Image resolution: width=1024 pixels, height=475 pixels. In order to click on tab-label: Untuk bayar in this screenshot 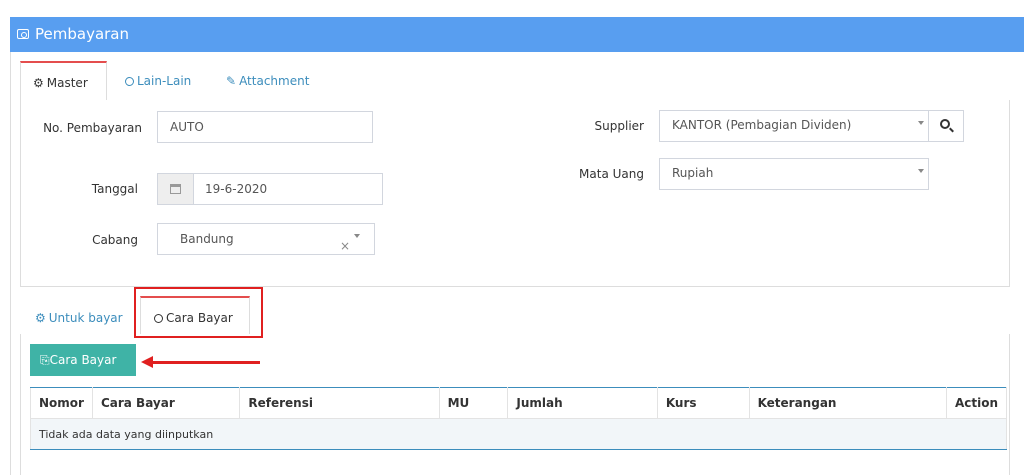, I will do `click(85, 318)`.